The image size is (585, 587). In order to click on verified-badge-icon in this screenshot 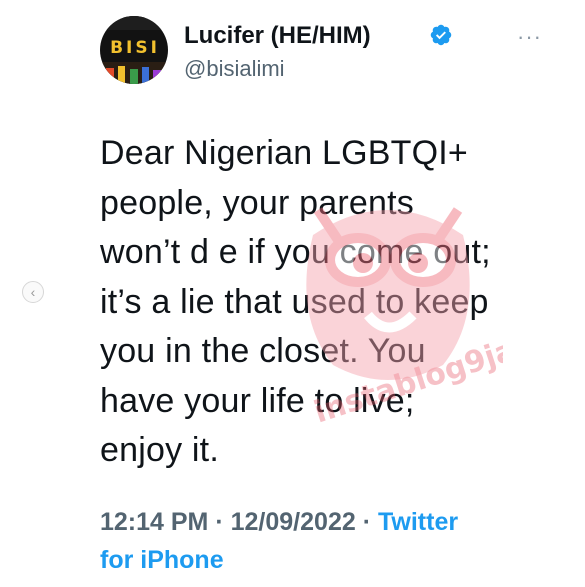, I will do `click(441, 35)`.